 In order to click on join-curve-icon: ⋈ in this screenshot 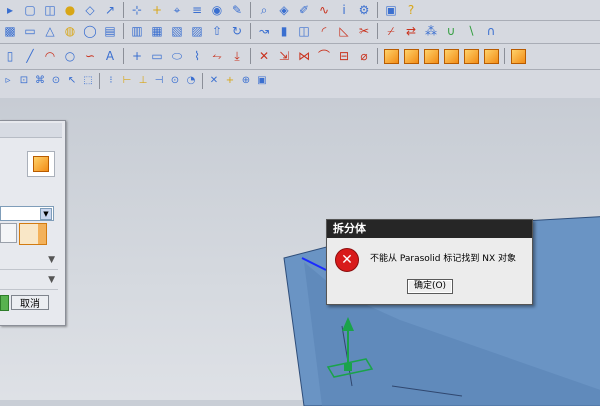, I will do `click(304, 56)`.